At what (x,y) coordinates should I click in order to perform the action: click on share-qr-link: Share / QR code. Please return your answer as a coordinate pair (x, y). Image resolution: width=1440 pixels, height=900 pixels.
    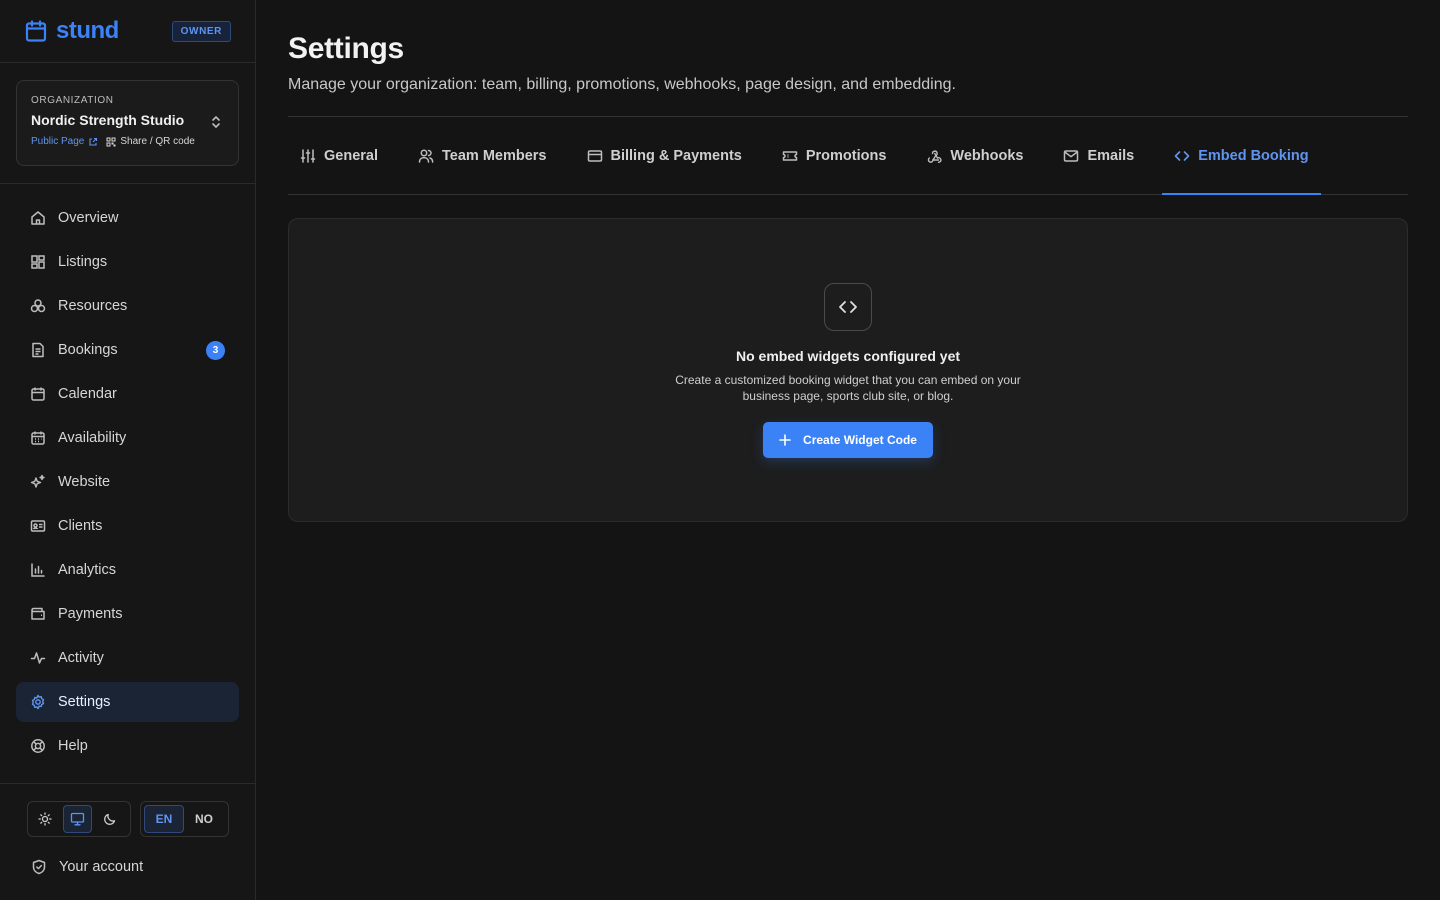
    Looking at the image, I should click on (150, 141).